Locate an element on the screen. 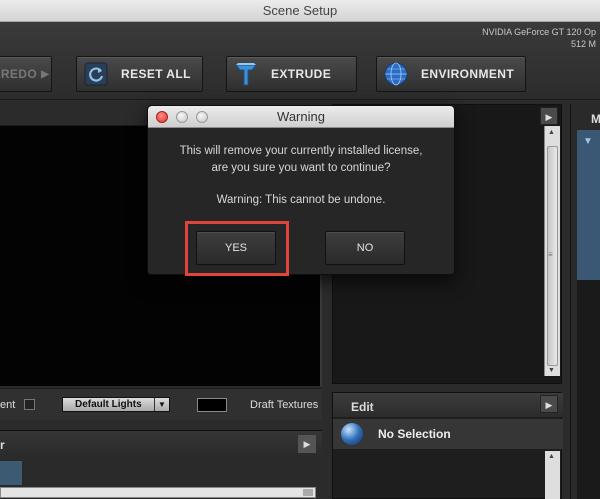 The image size is (600, 499). sphere-icon is located at coordinates (352, 434).